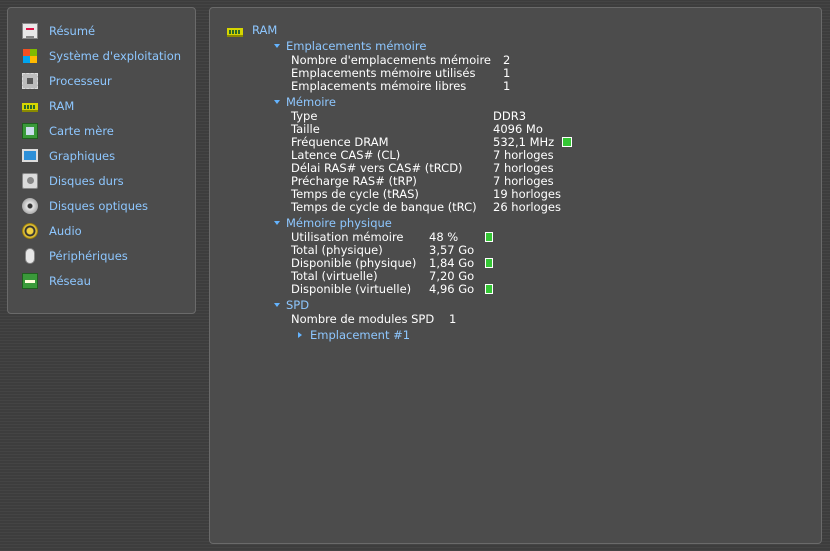 Image resolution: width=830 pixels, height=551 pixels. What do you see at coordinates (101, 230) in the screenshot?
I see `sidebar-item-audio: Audio` at bounding box center [101, 230].